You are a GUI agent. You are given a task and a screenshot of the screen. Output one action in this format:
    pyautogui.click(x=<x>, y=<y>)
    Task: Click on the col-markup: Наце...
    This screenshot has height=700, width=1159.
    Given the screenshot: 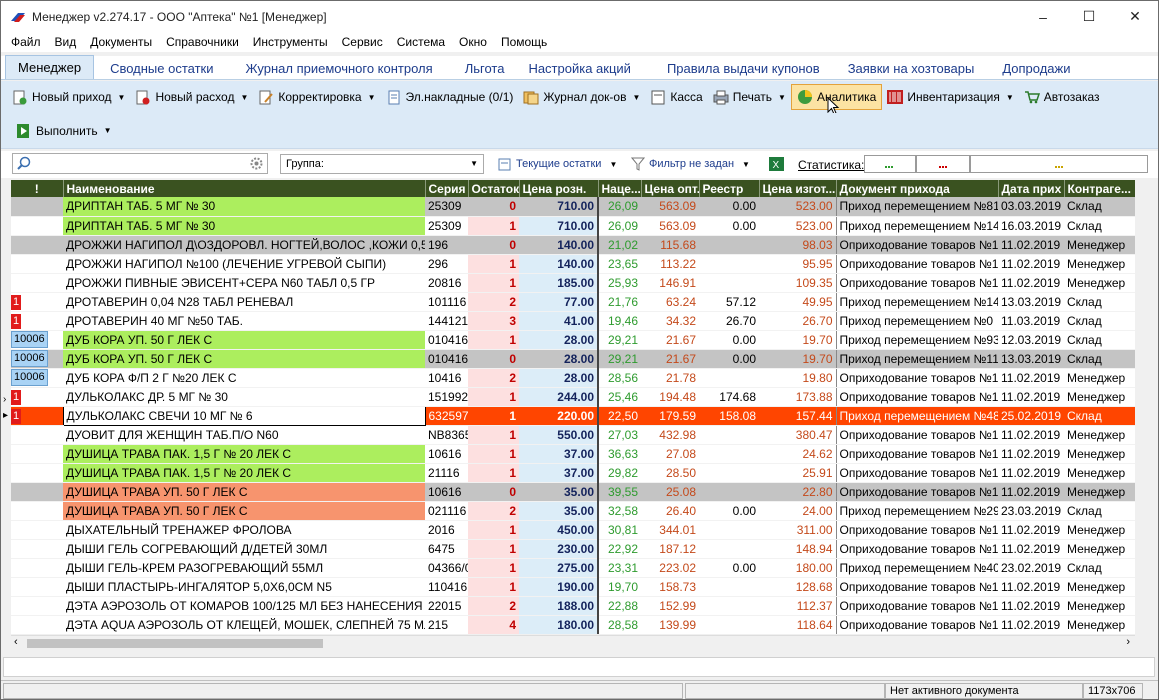 What is the action you would take?
    pyautogui.click(x=620, y=188)
    